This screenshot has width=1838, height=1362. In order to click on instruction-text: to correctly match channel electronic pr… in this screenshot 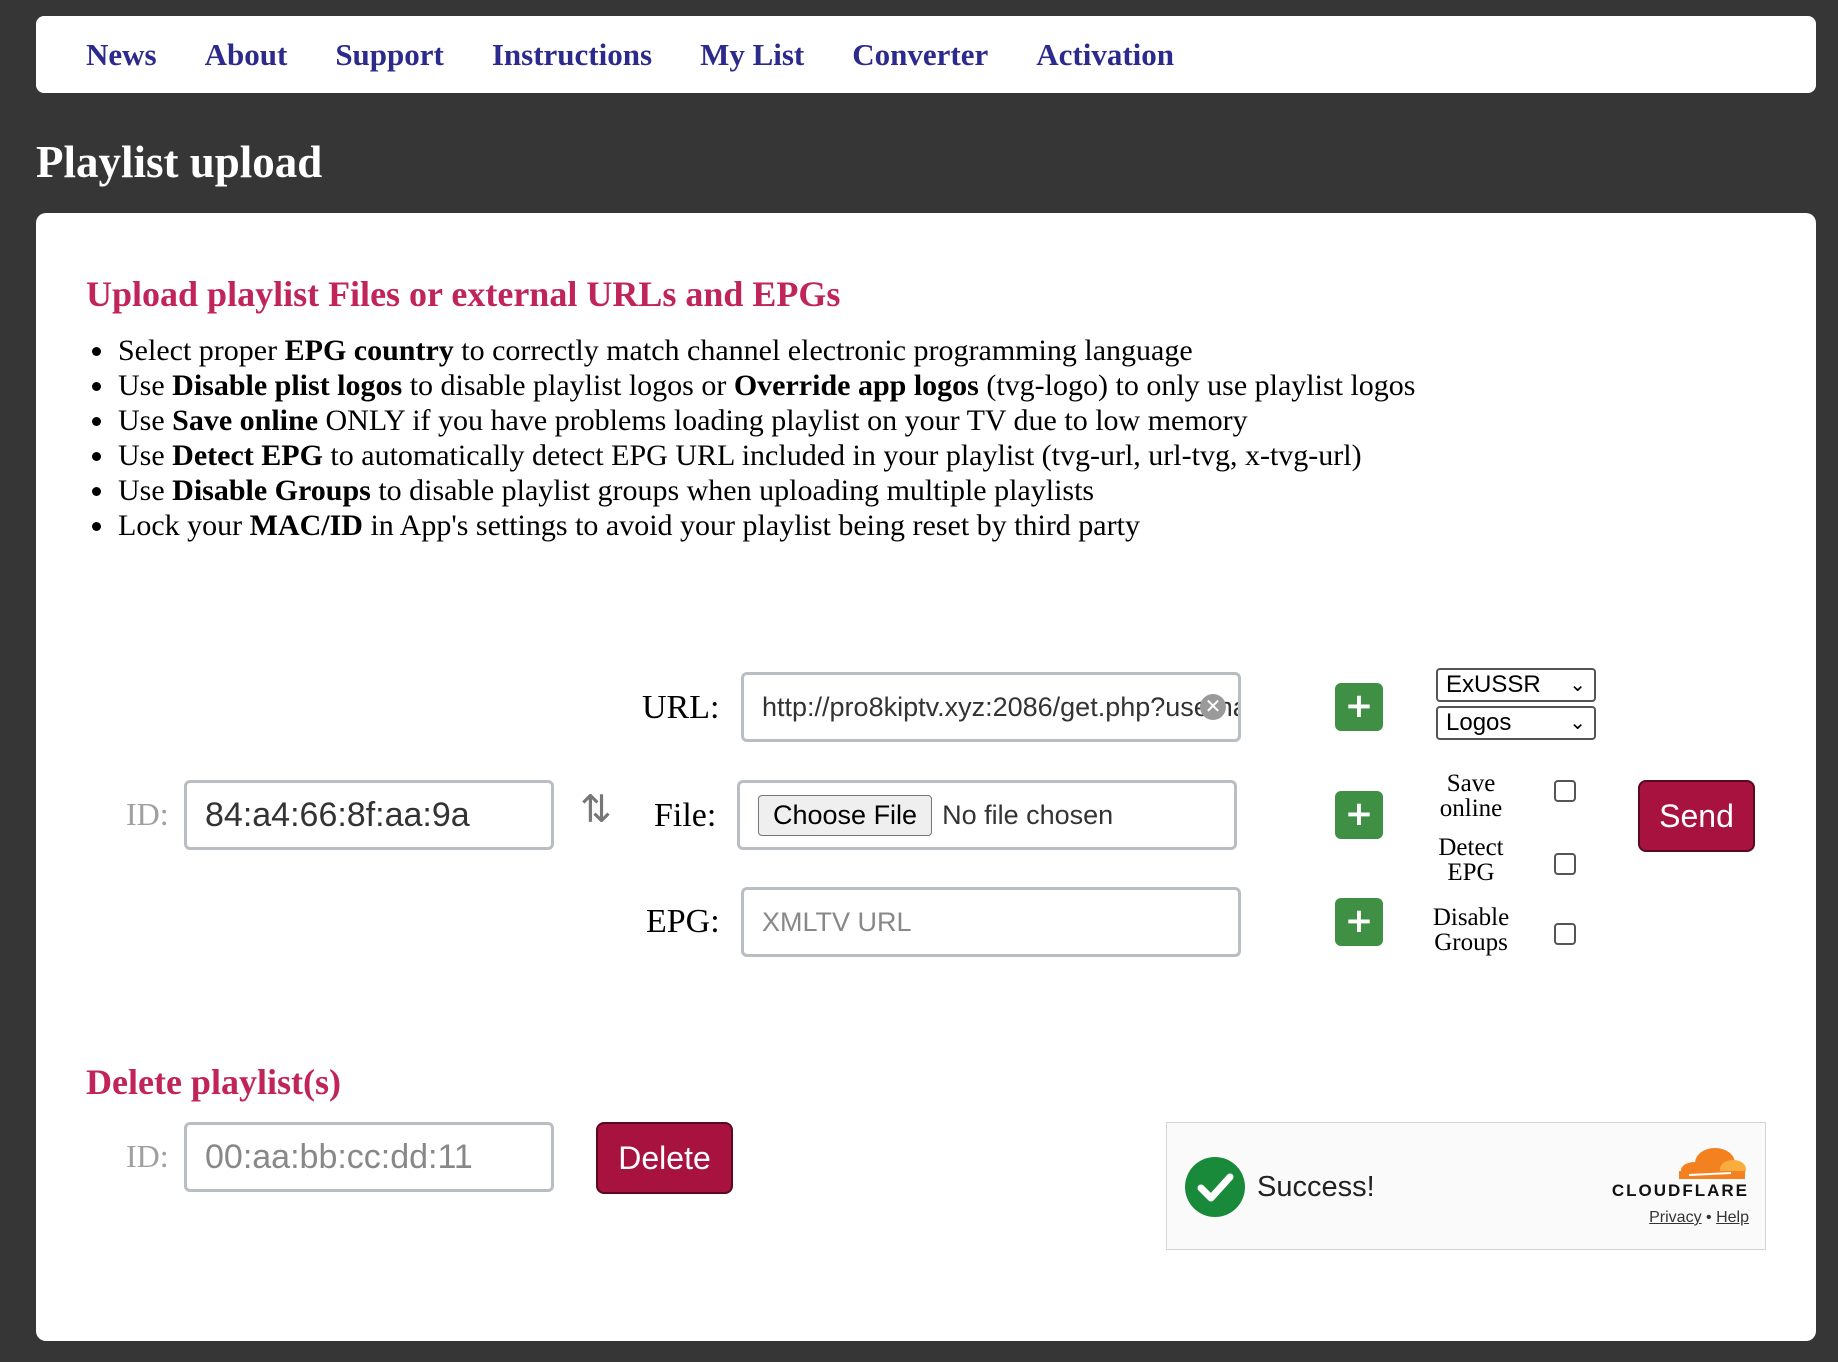, I will do `click(823, 350)`.